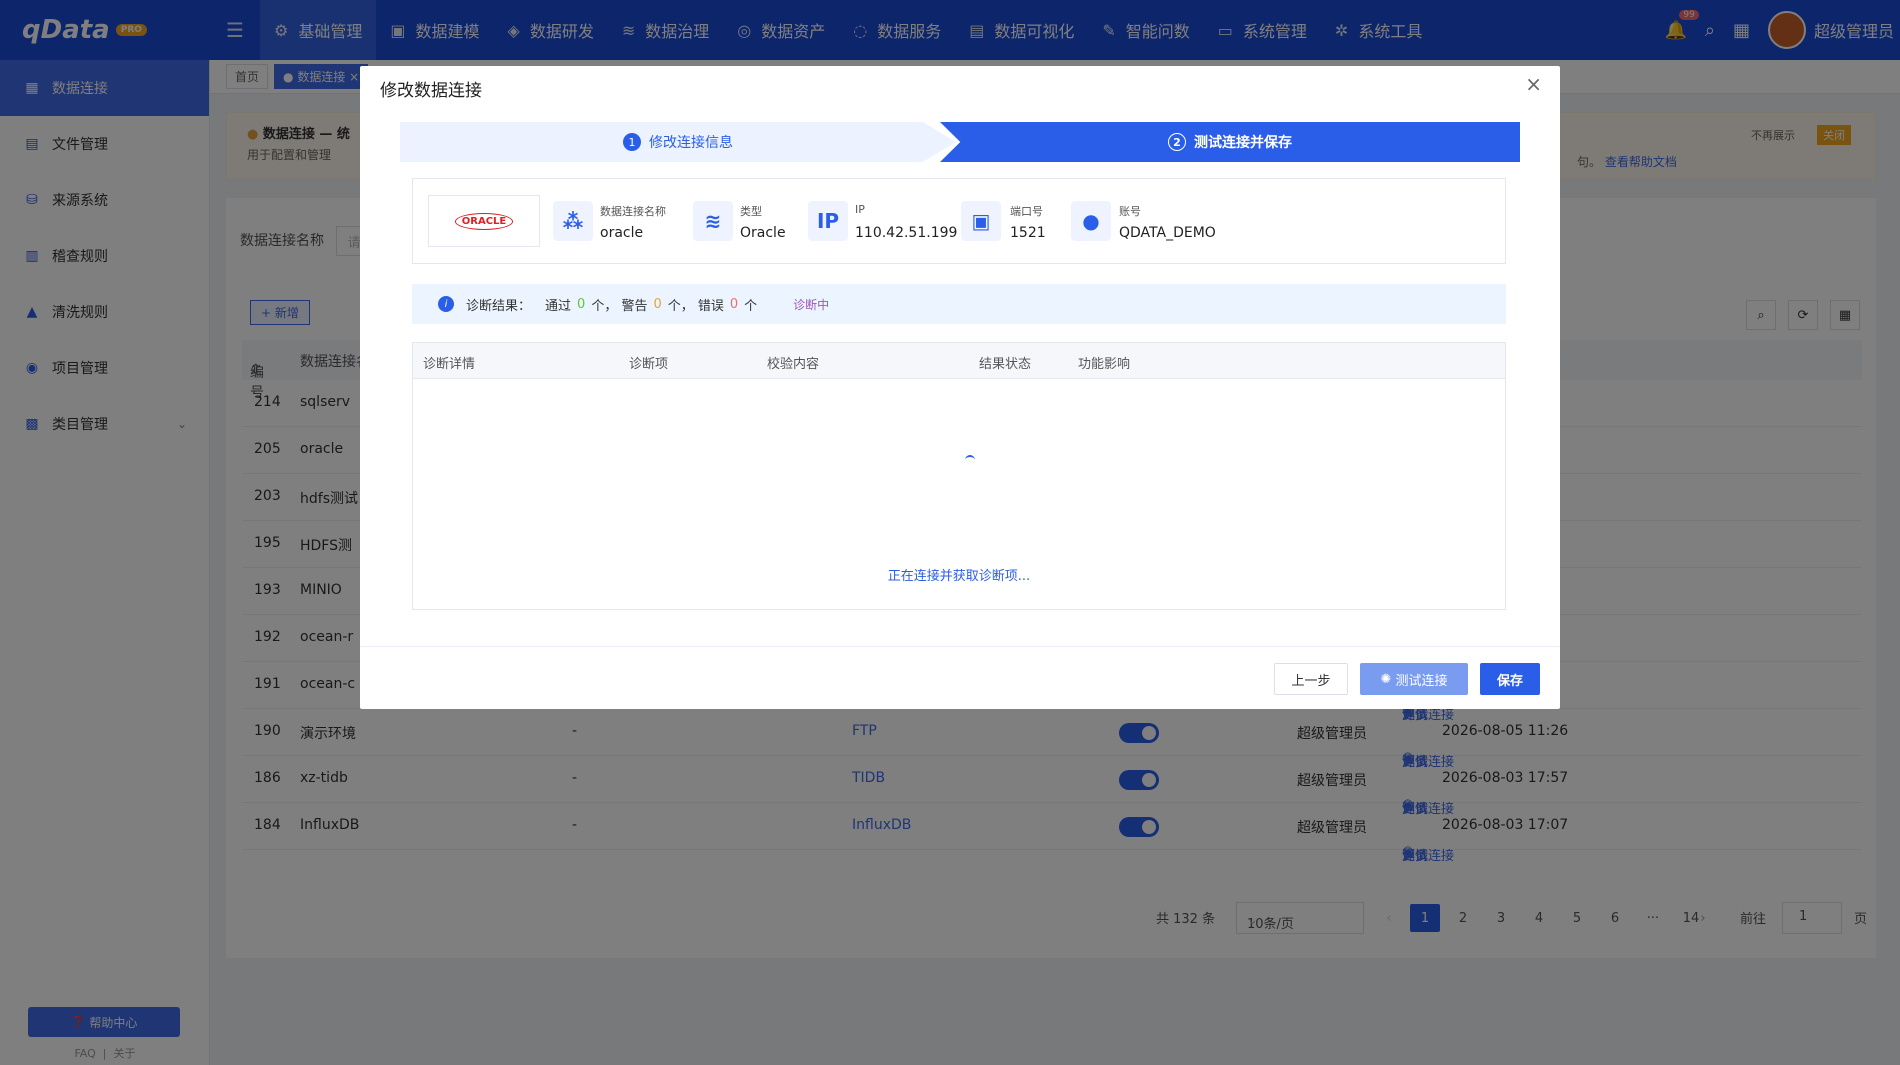 This screenshot has width=1900, height=1065. I want to click on diag-pass-count: 0, so click(581, 304).